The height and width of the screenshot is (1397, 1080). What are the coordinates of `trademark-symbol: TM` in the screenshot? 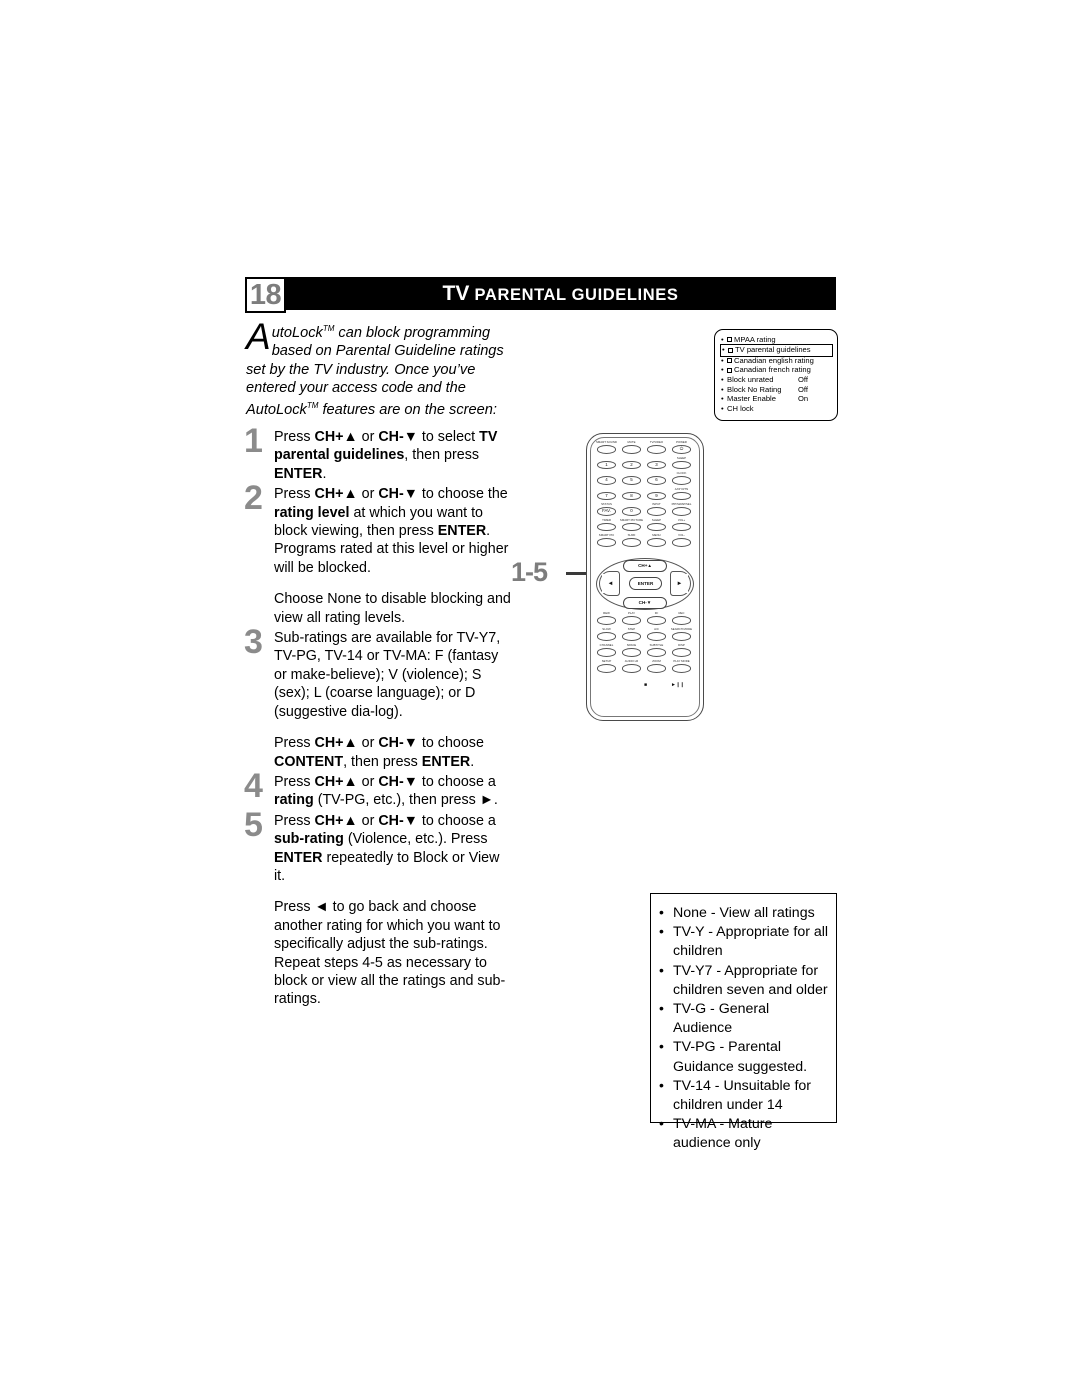 It's located at (328, 328).